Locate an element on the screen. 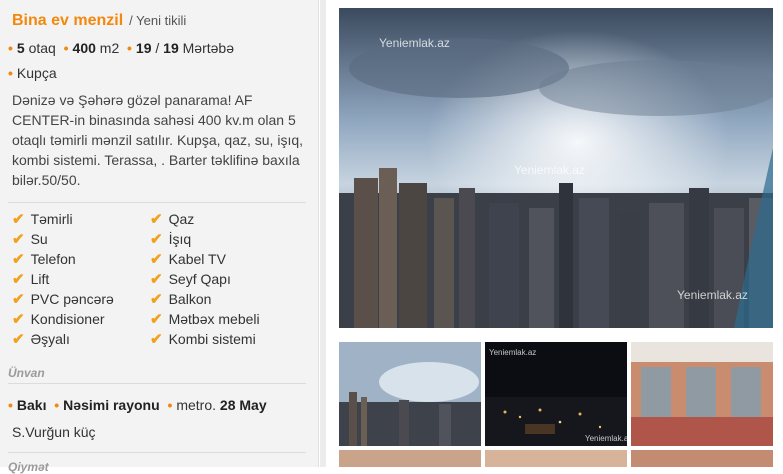 This screenshot has width=783, height=474. feature-item: ✔ Kabel TV is located at coordinates (188, 259).